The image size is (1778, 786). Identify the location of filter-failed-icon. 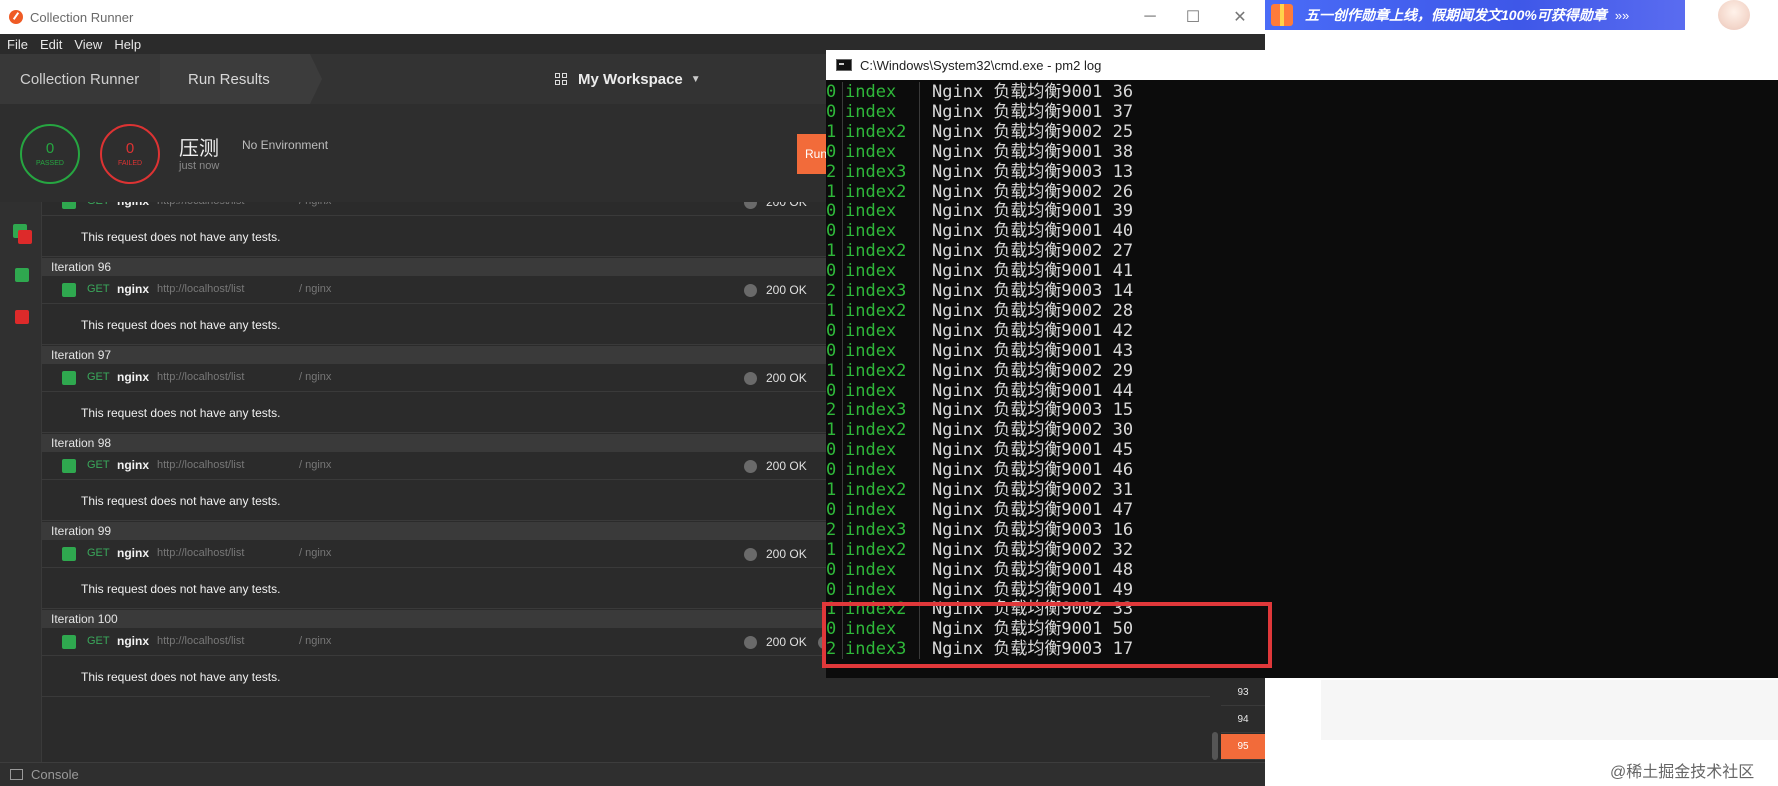
(22, 317).